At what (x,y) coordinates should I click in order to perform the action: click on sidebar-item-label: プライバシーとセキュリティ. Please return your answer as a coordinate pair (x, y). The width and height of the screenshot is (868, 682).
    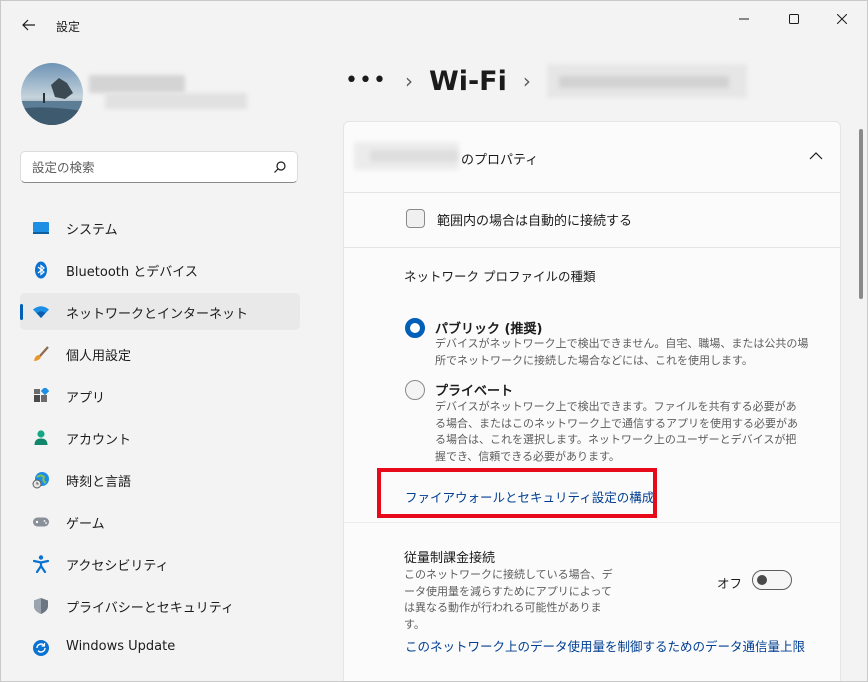
    Looking at the image, I should click on (150, 608).